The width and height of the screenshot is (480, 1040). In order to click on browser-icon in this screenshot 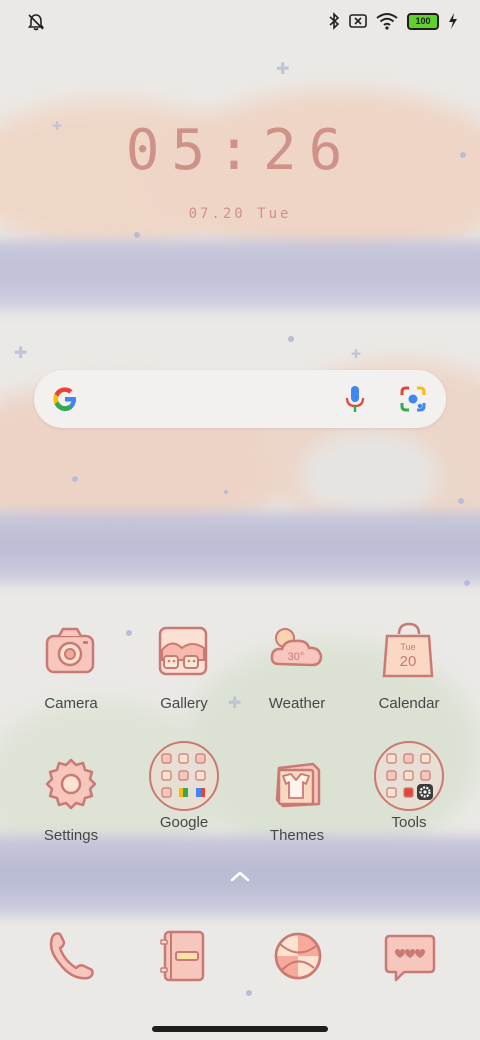, I will do `click(298, 956)`.